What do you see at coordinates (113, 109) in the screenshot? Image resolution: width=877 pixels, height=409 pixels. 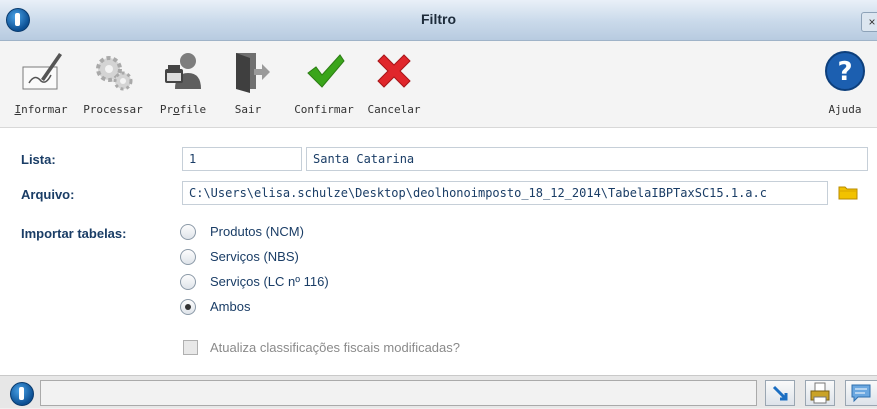 I see `processar-label: Processar` at bounding box center [113, 109].